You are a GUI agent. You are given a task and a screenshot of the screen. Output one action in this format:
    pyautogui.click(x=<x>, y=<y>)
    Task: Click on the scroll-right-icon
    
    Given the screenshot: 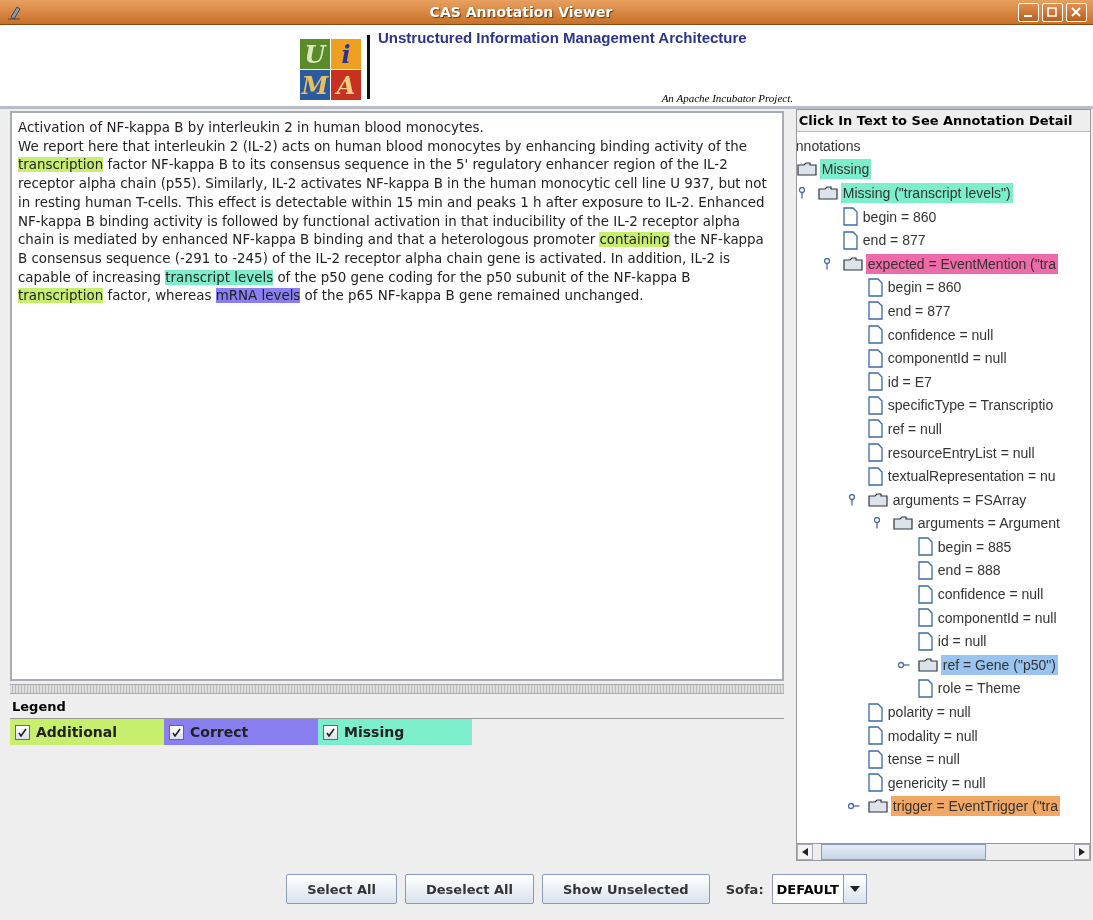 What is the action you would take?
    pyautogui.click(x=1082, y=852)
    